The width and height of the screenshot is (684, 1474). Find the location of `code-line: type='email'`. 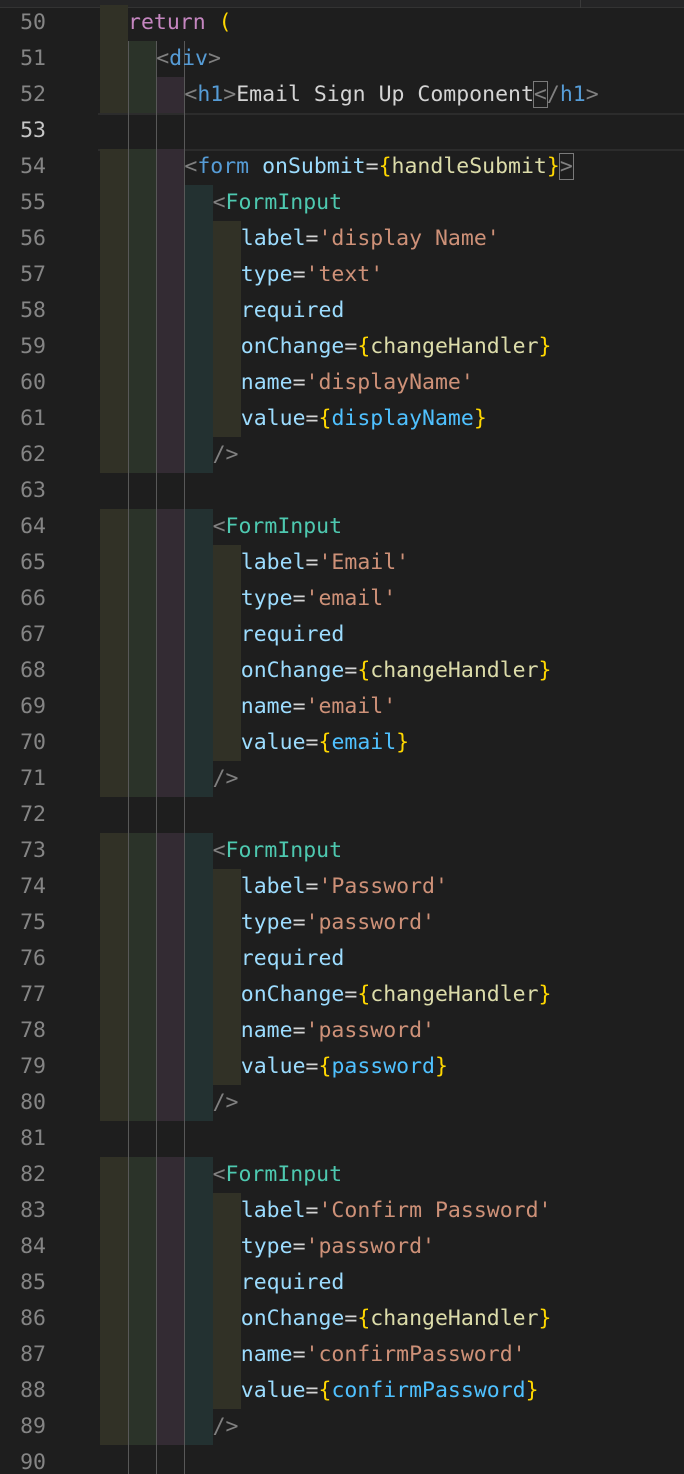

code-line: type='email' is located at coordinates (318, 599).